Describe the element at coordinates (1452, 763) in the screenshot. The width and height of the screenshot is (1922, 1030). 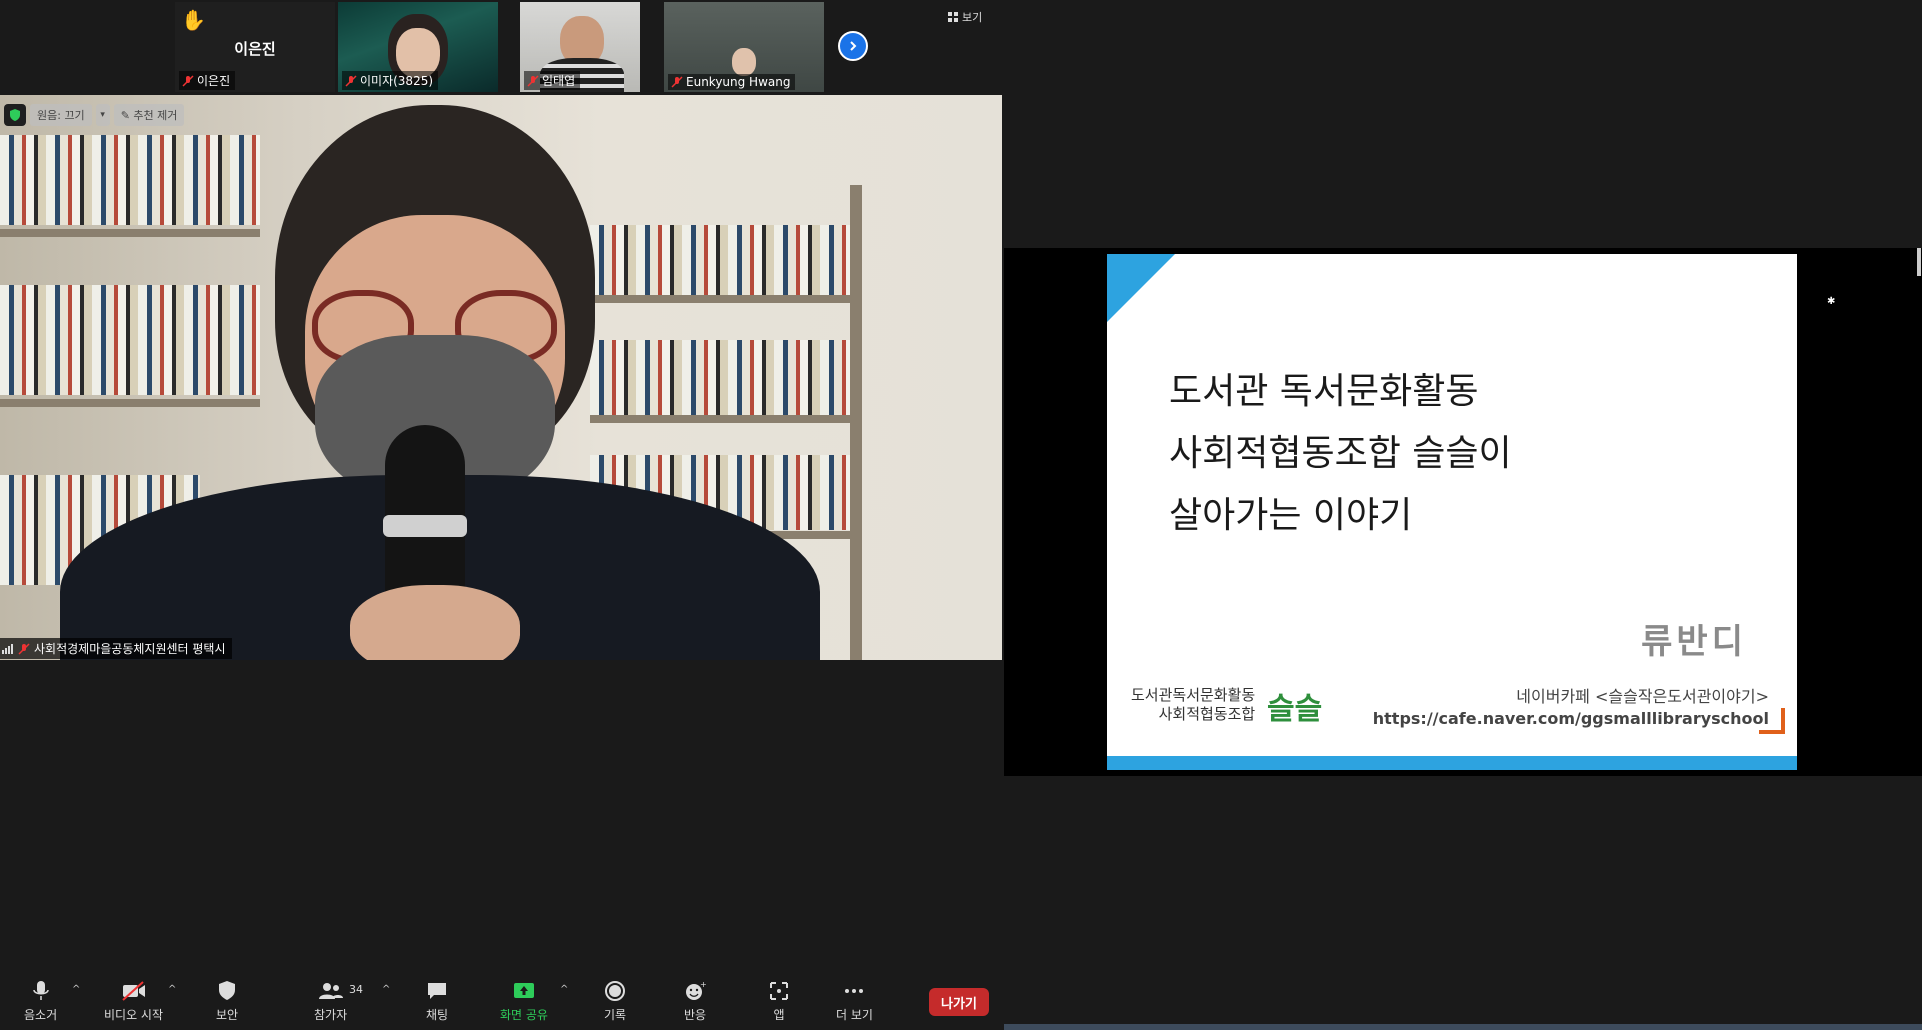
I see `slide-bottom-bar` at that location.